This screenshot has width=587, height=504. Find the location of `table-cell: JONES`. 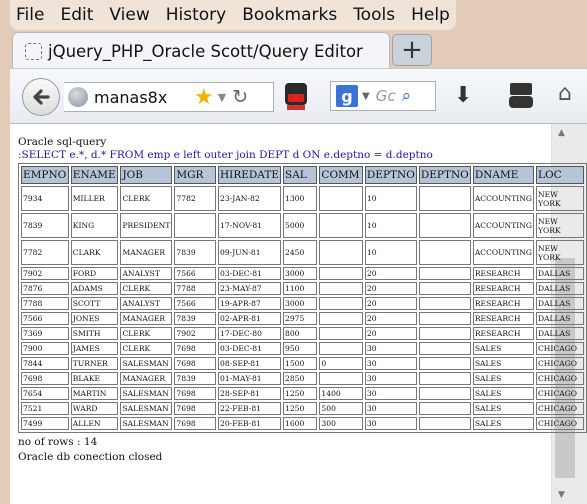

table-cell: JONES is located at coordinates (94, 318).